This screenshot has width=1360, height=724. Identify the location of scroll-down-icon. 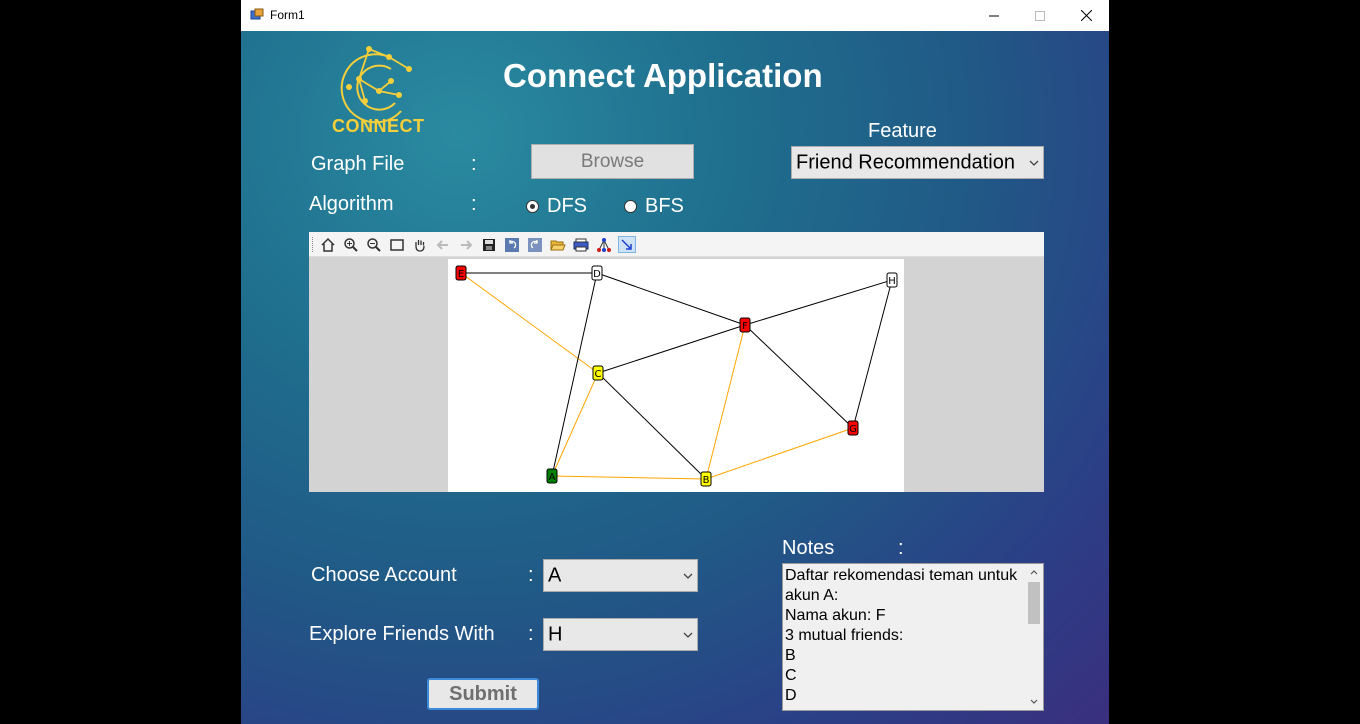
(1034, 702).